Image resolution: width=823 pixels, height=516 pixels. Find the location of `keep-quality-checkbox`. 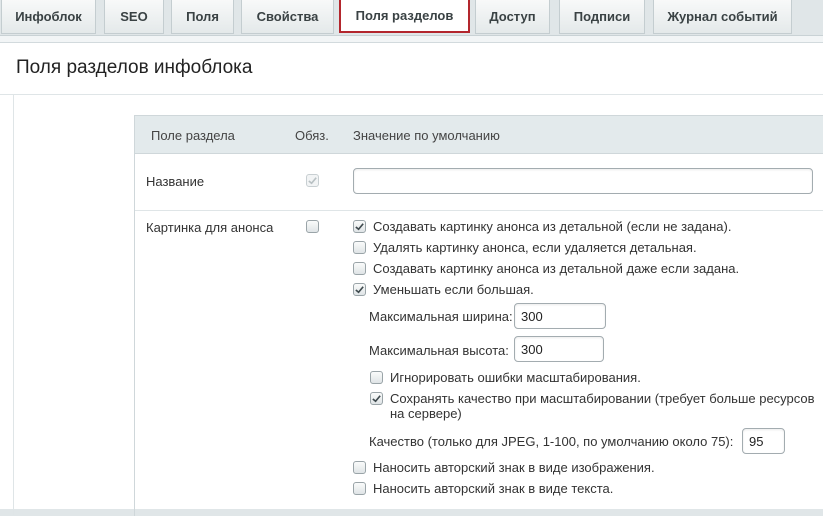

keep-quality-checkbox is located at coordinates (376, 398).